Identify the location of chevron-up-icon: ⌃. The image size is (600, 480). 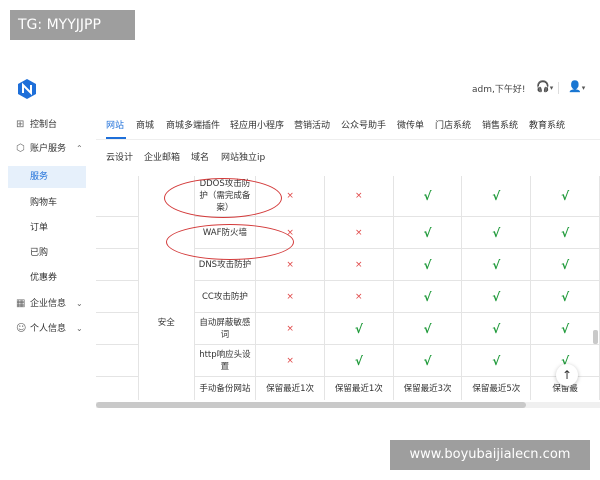
(79, 148).